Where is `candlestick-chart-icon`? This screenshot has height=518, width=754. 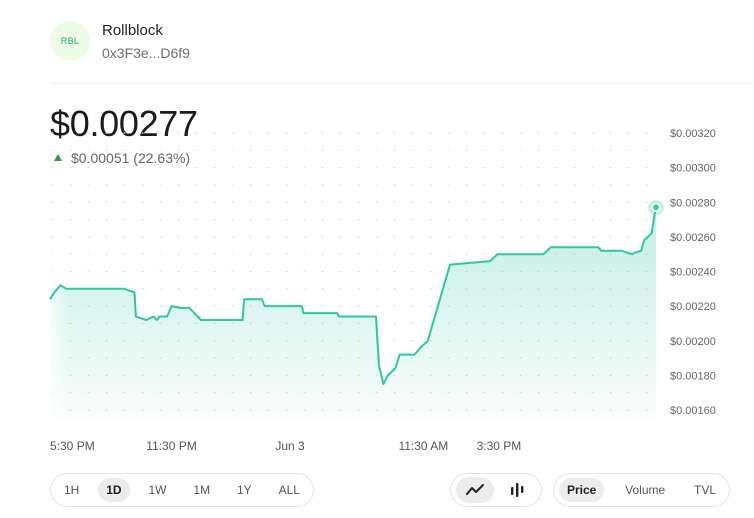
candlestick-chart-icon is located at coordinates (517, 490).